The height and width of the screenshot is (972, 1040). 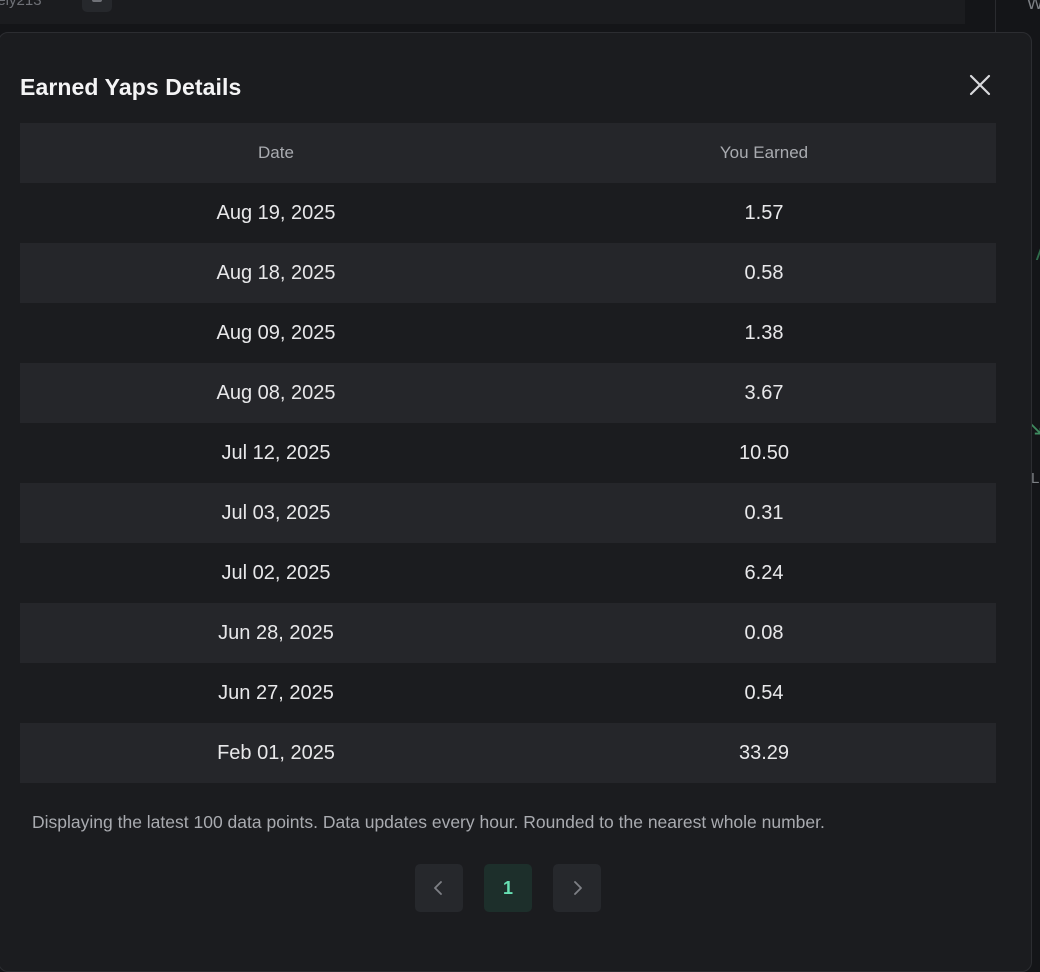 I want to click on cell-date: Aug 09, 2025, so click(x=276, y=333).